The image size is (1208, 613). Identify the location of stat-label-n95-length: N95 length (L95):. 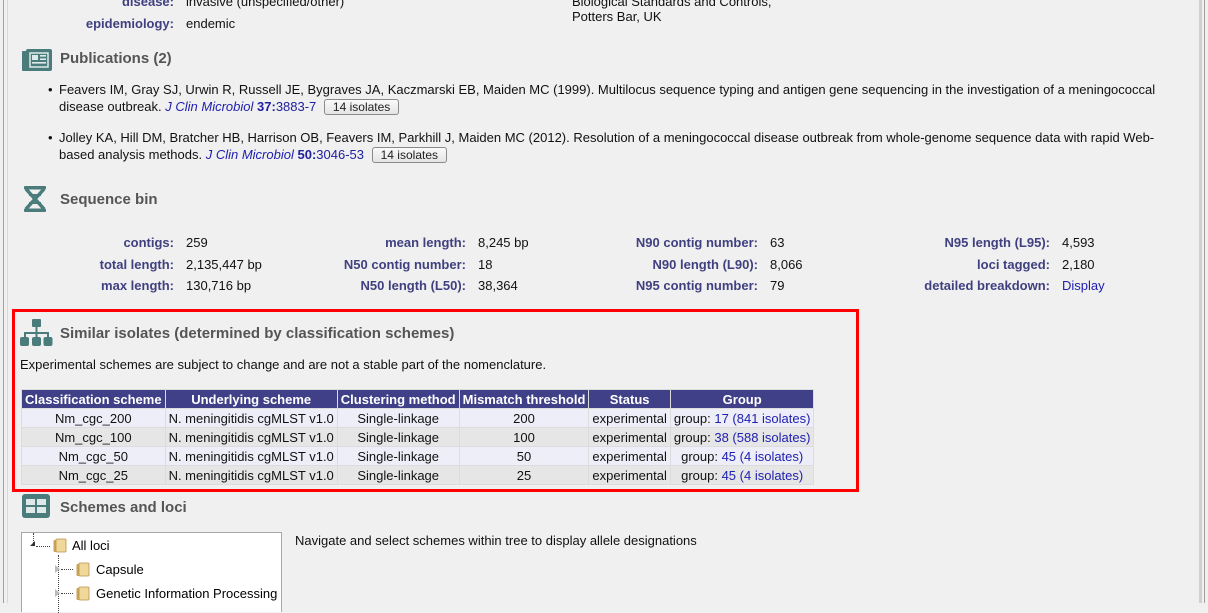
(997, 242).